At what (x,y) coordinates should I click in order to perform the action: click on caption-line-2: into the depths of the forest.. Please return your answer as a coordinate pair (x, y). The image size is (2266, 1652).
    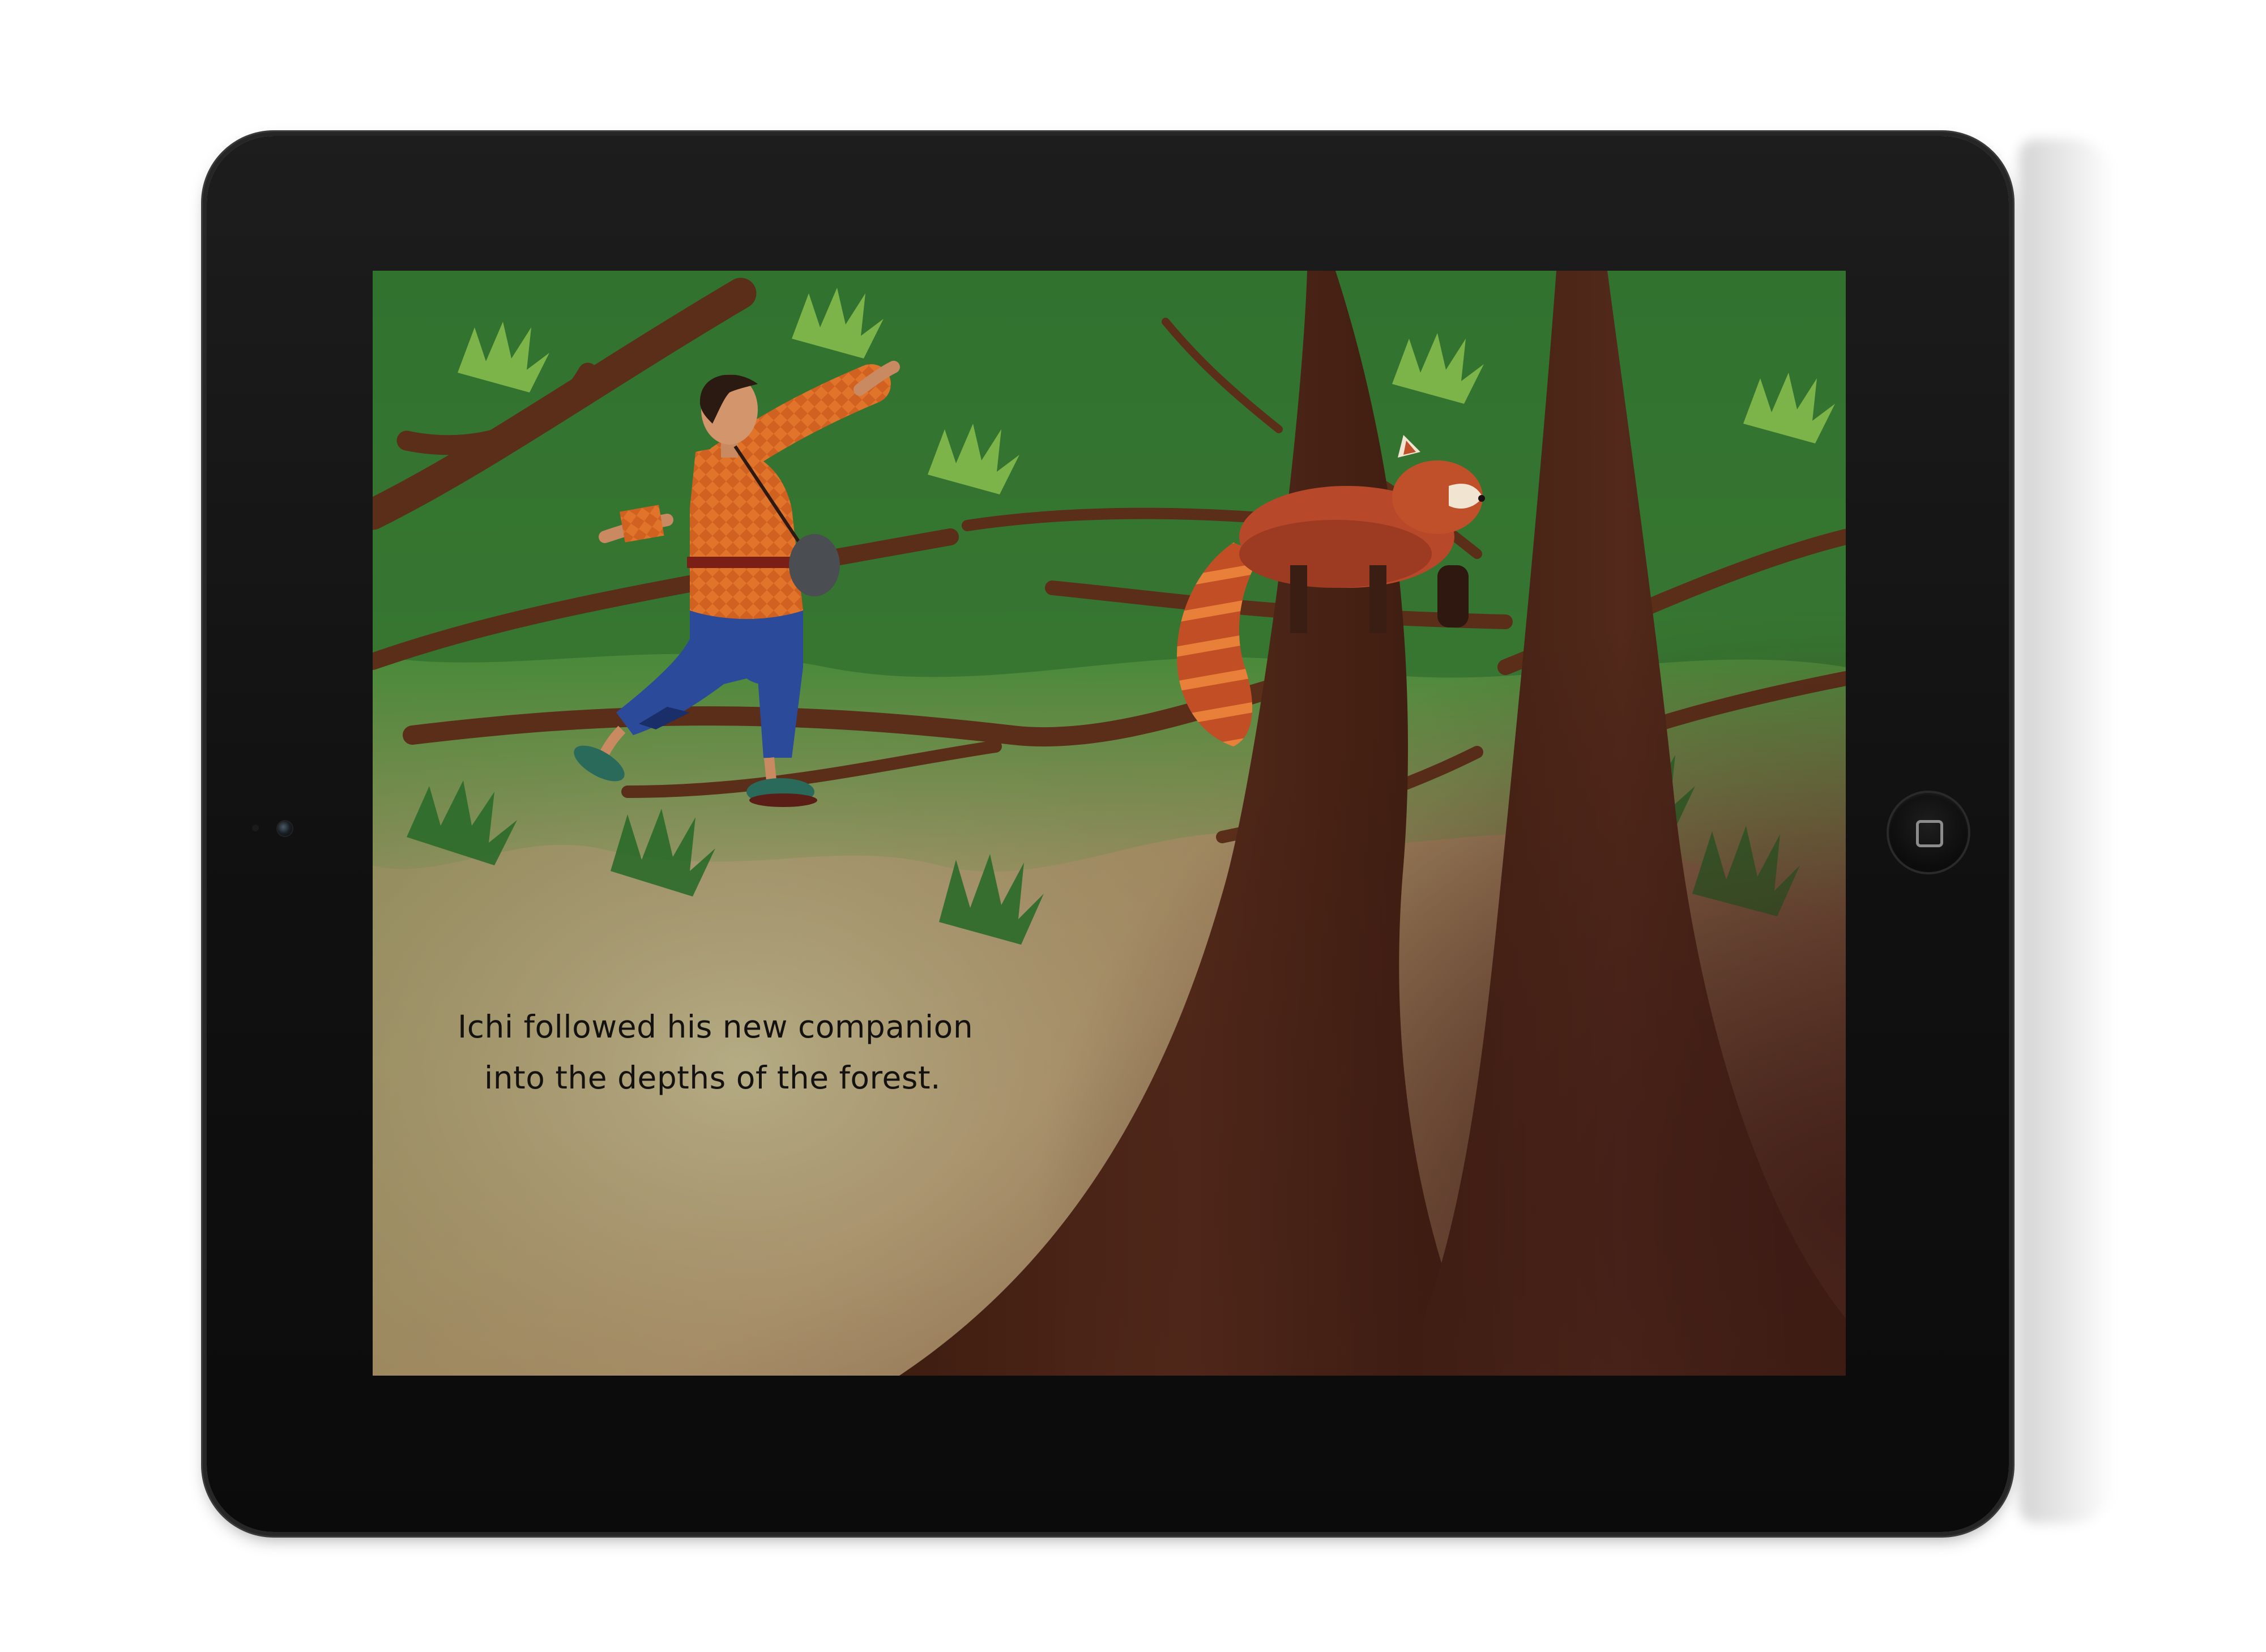
    Looking at the image, I should click on (712, 1078).